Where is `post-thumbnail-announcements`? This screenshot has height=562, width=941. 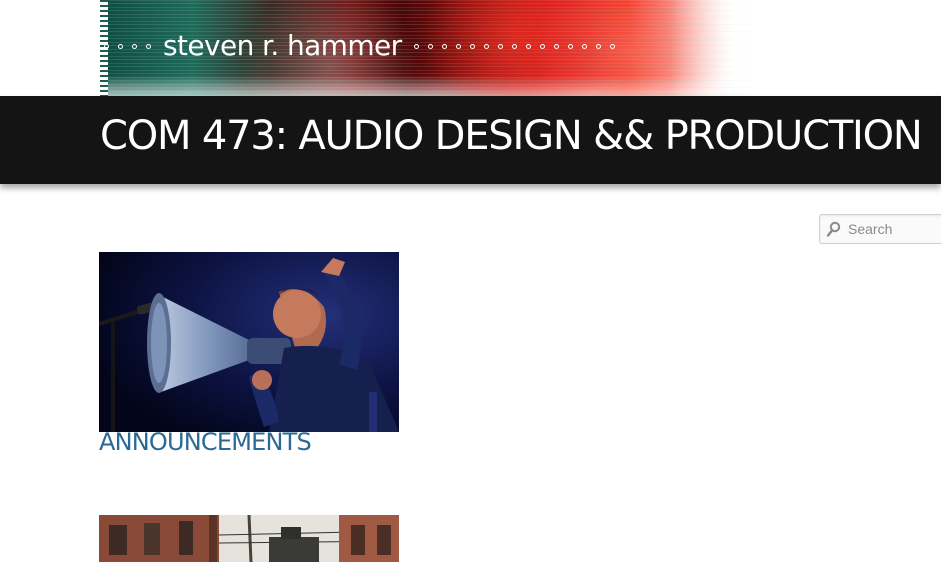
post-thumbnail-announcements is located at coordinates (249, 342).